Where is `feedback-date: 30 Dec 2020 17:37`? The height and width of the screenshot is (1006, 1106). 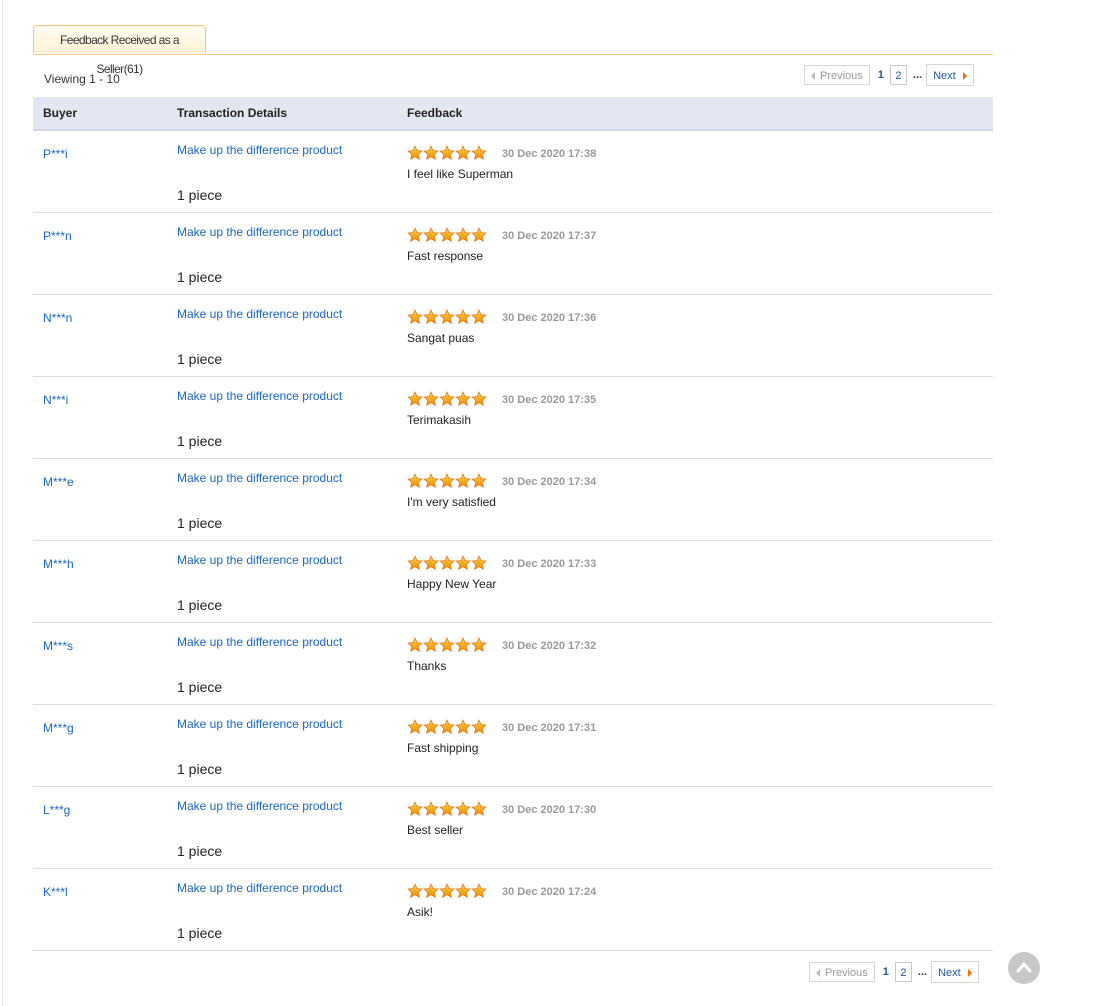
feedback-date: 30 Dec 2020 17:37 is located at coordinates (549, 236).